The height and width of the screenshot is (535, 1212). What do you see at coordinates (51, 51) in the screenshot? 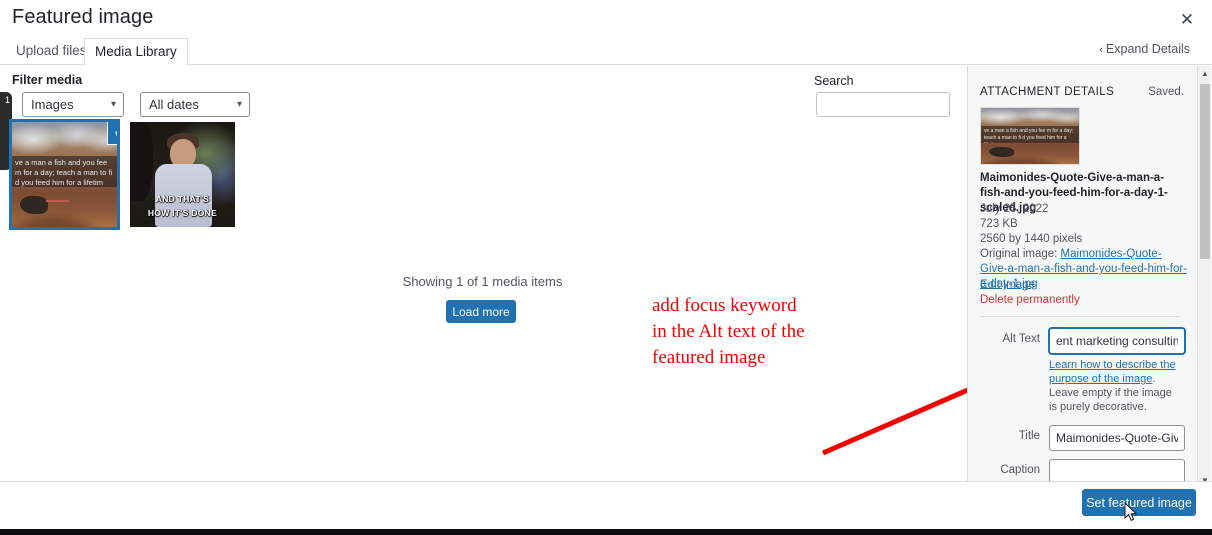
I see `tab-upload-files: Upload files` at bounding box center [51, 51].